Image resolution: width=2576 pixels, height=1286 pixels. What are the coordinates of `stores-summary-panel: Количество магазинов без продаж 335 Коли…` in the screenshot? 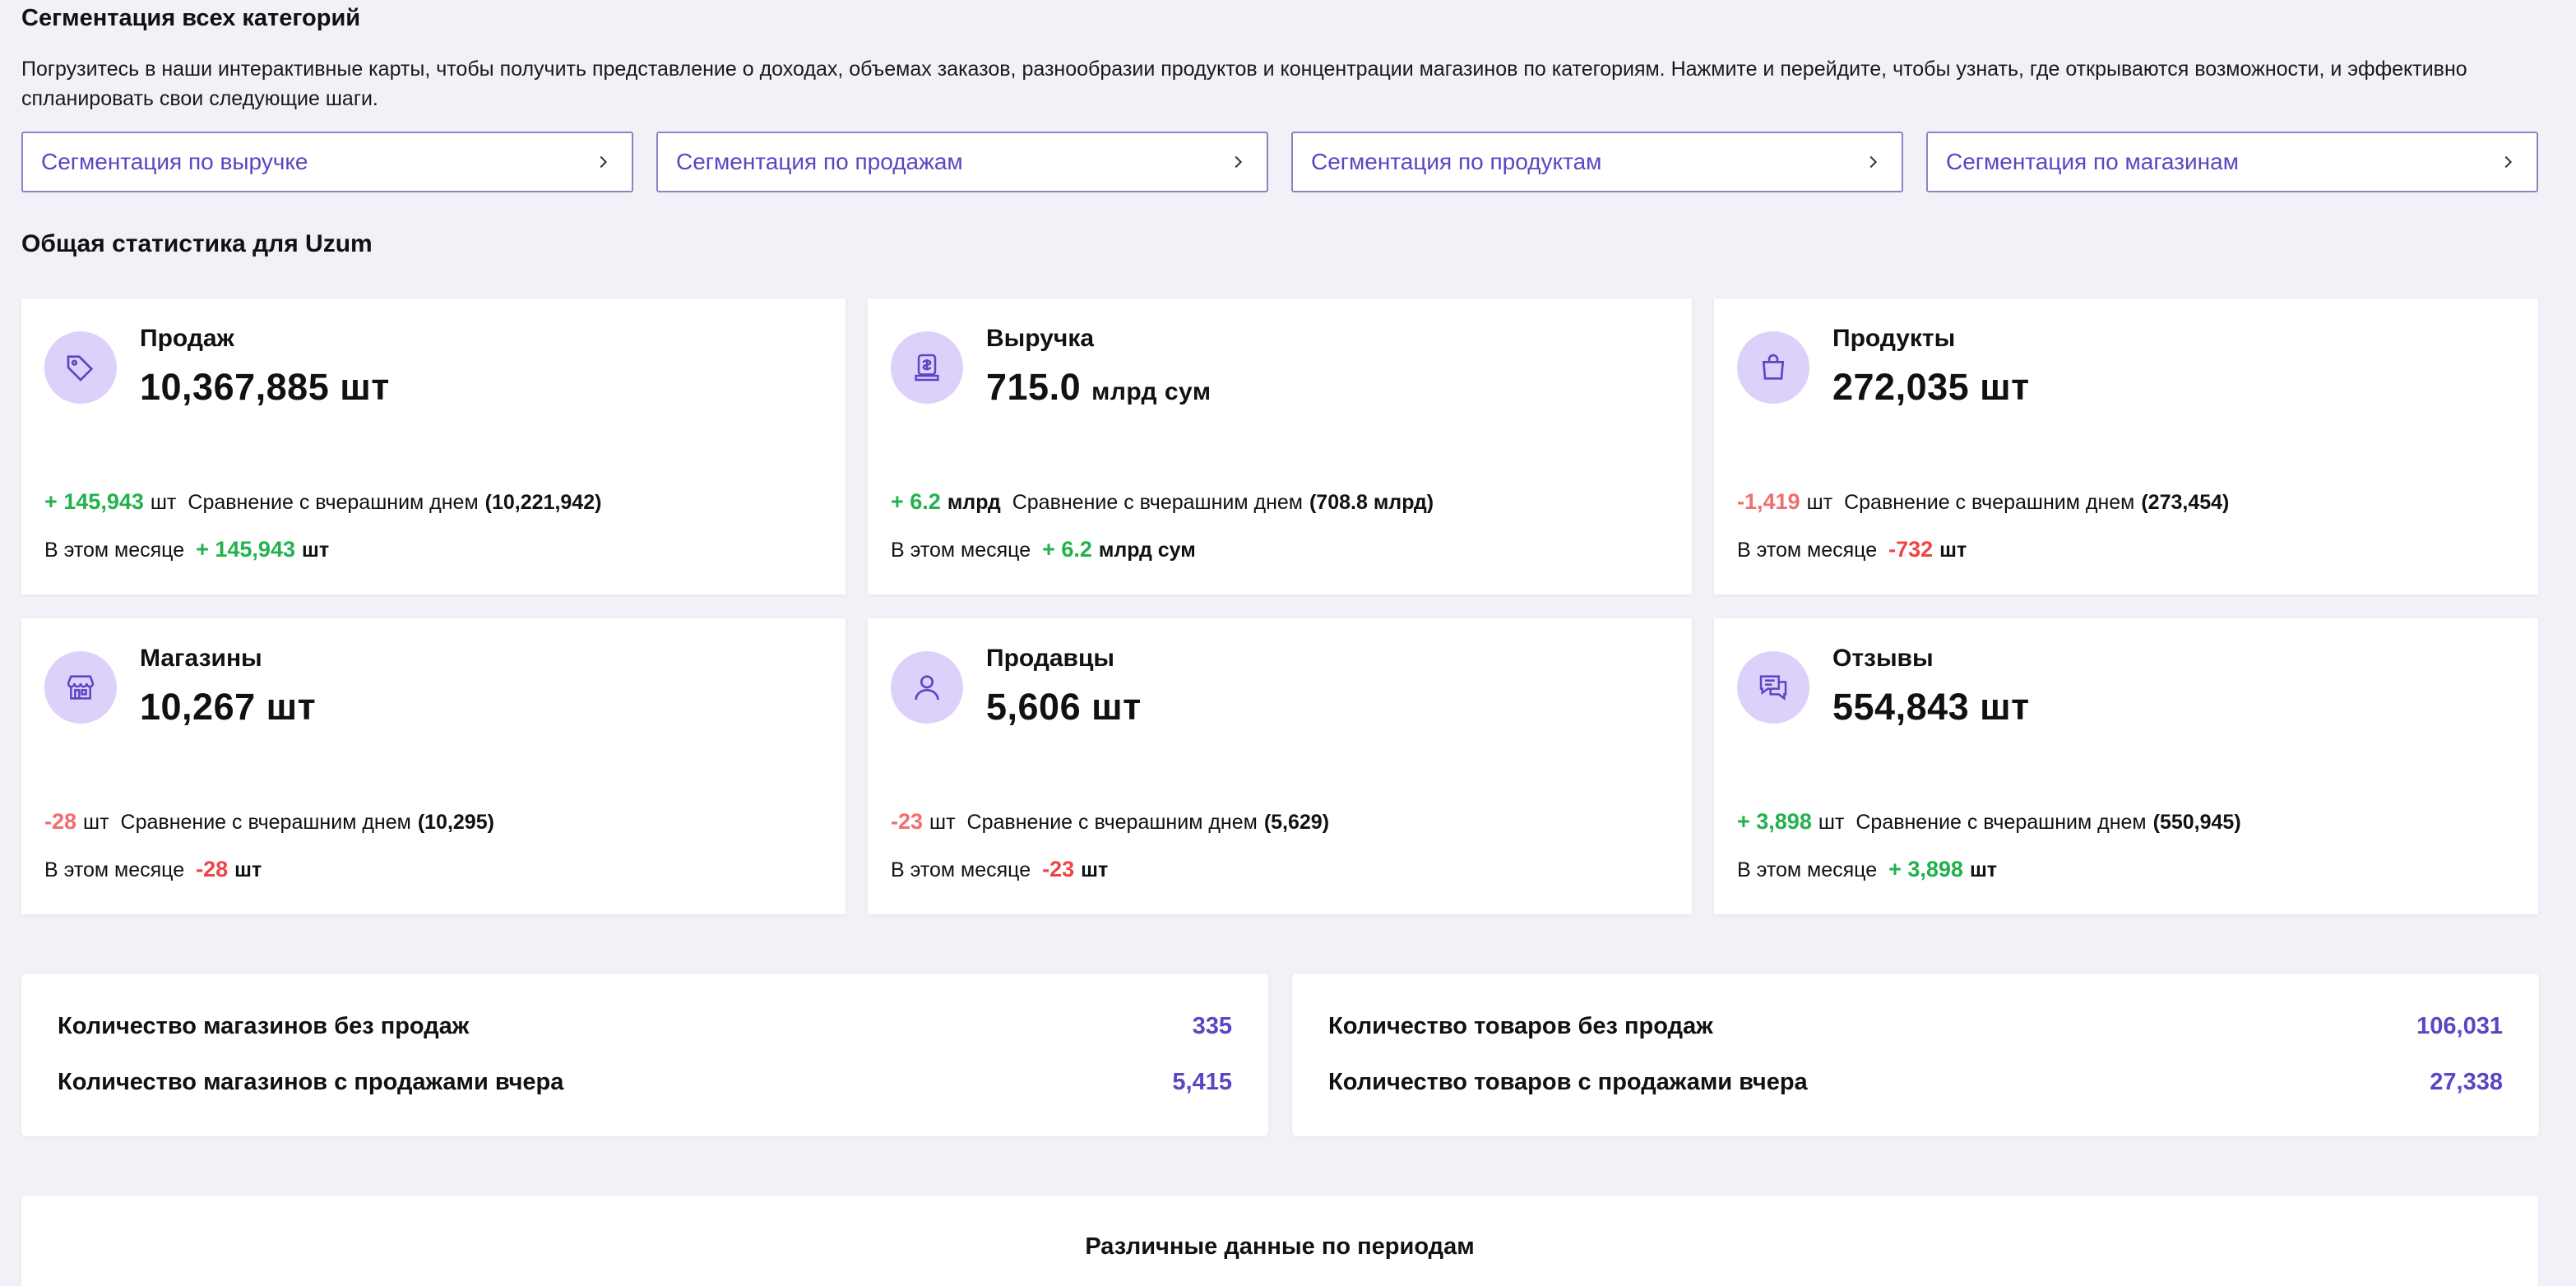 It's located at (645, 1055).